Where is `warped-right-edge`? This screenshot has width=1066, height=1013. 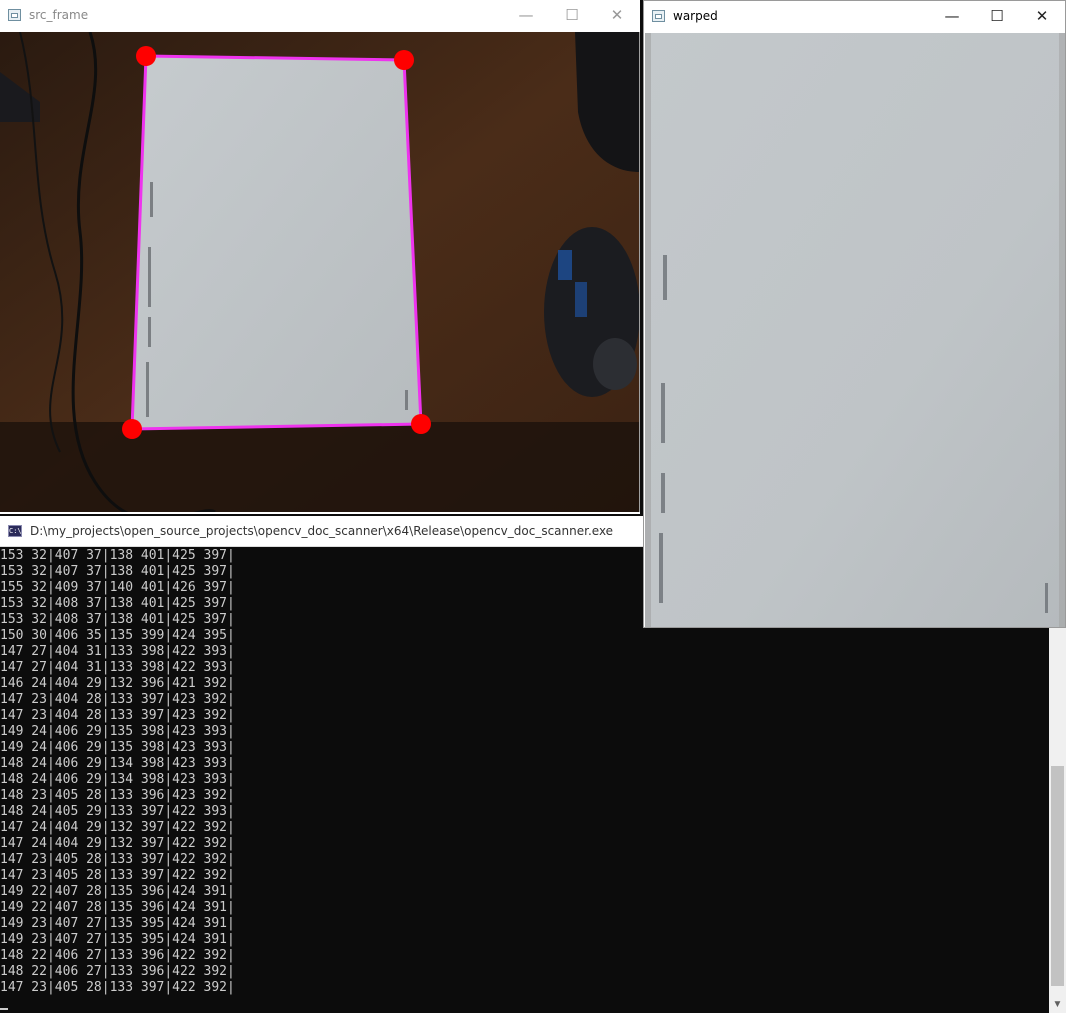 warped-right-edge is located at coordinates (1062, 330).